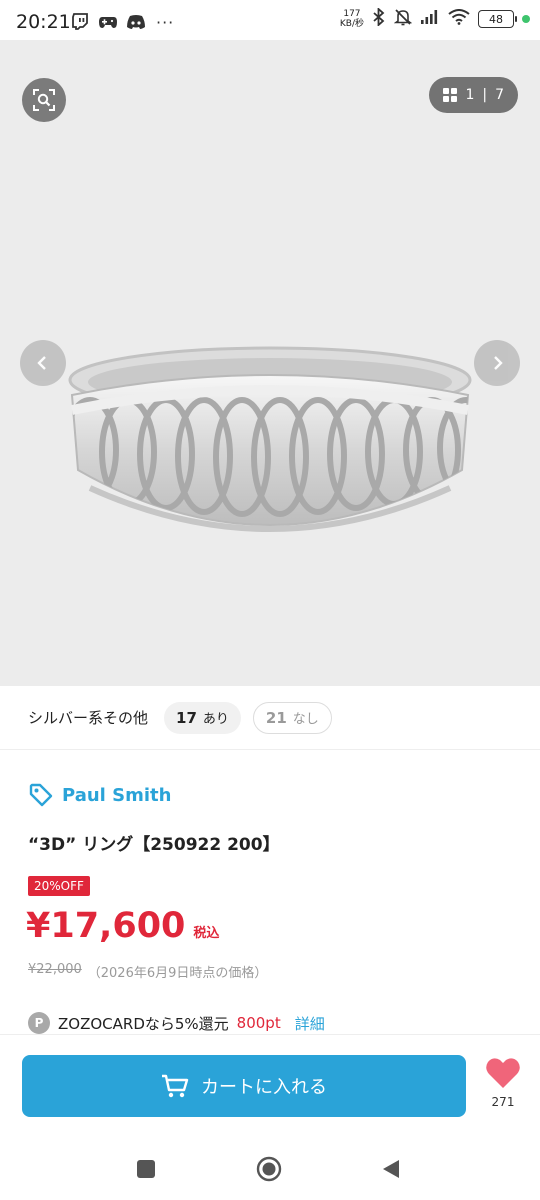 The width and height of the screenshot is (540, 1200). I want to click on bottom-action-bar: カートに入れる 271, so click(270, 1086).